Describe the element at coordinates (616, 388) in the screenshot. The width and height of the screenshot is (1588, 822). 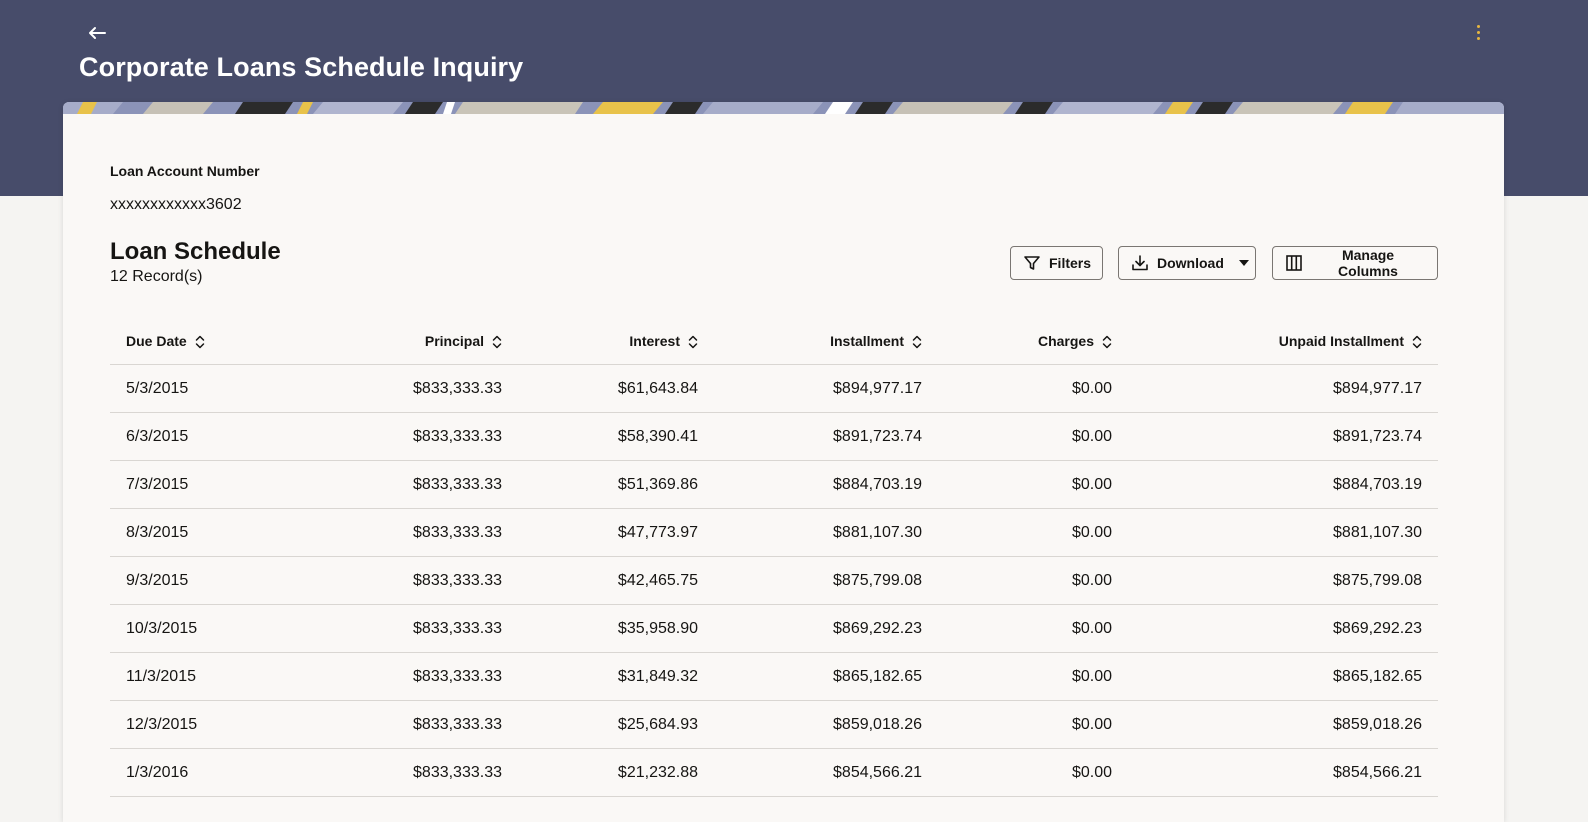
I see `cell-interest: $61,643.84` at that location.